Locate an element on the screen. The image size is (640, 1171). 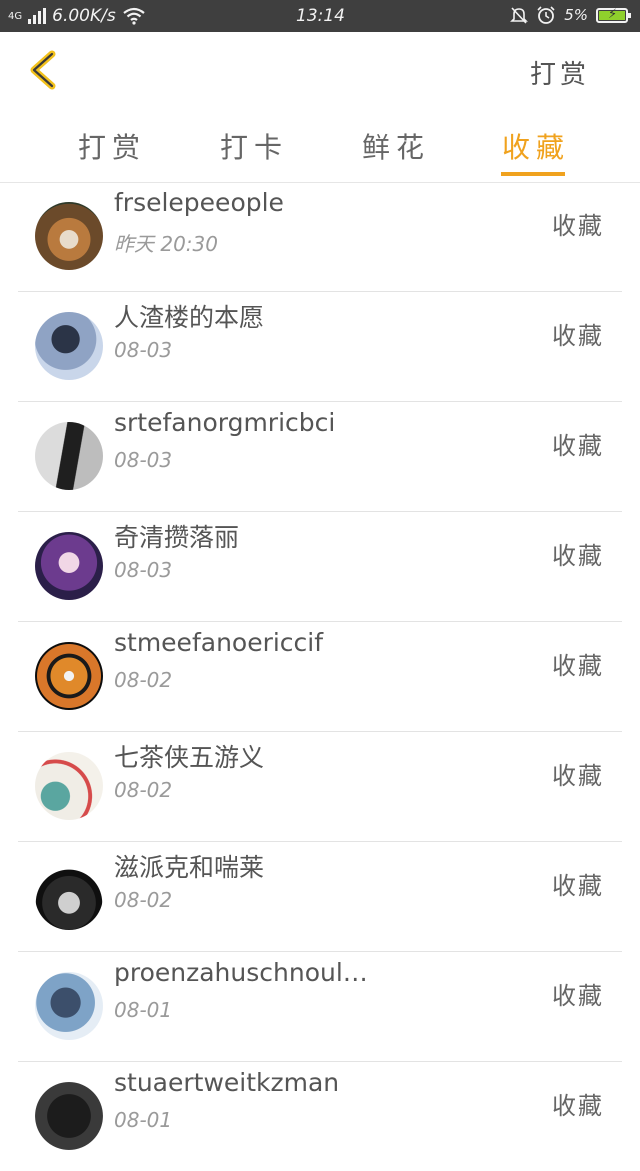
user-name: srtefanorgmricbci is located at coordinates (225, 422).